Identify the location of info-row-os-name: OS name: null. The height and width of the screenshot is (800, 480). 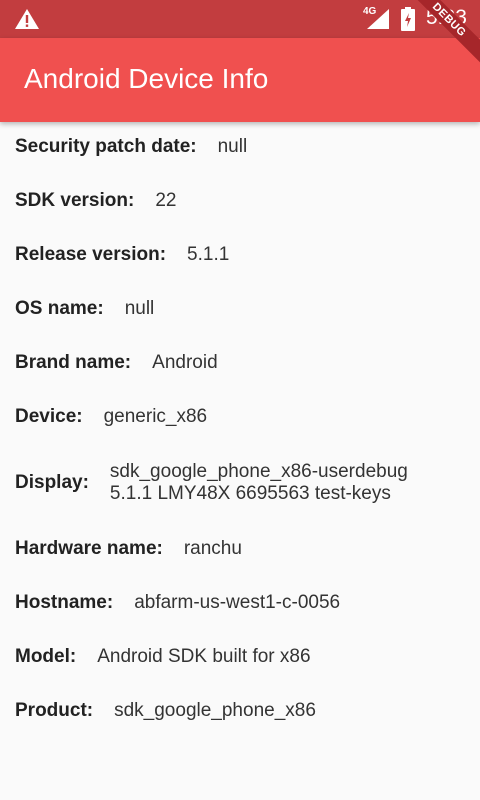
(237, 309).